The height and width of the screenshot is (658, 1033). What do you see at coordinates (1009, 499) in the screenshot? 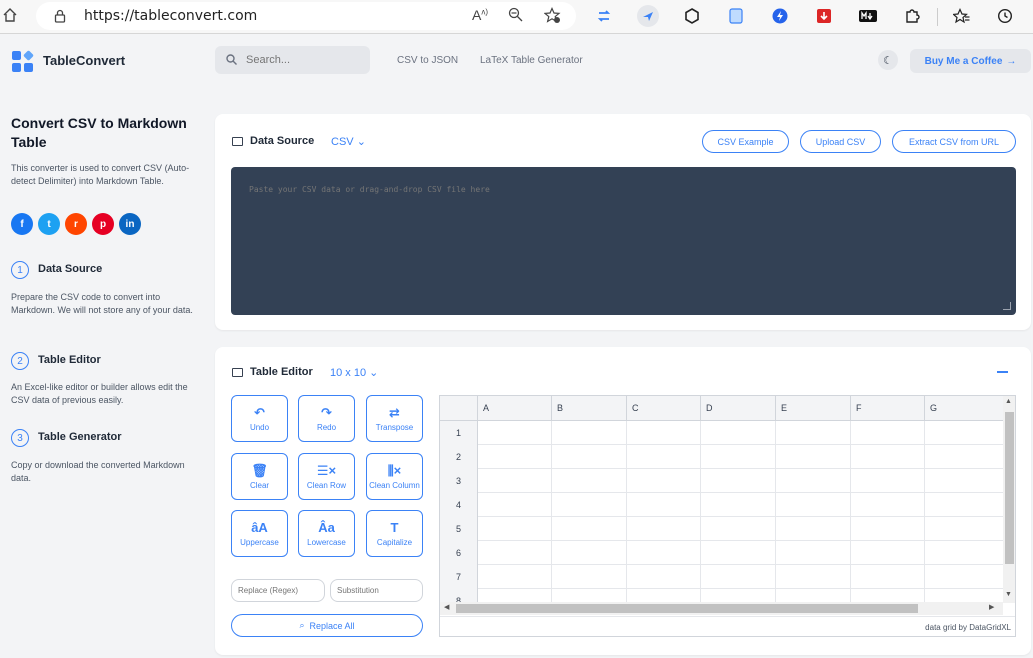
I see `vertical-scrollbar: ▲ ▼` at bounding box center [1009, 499].